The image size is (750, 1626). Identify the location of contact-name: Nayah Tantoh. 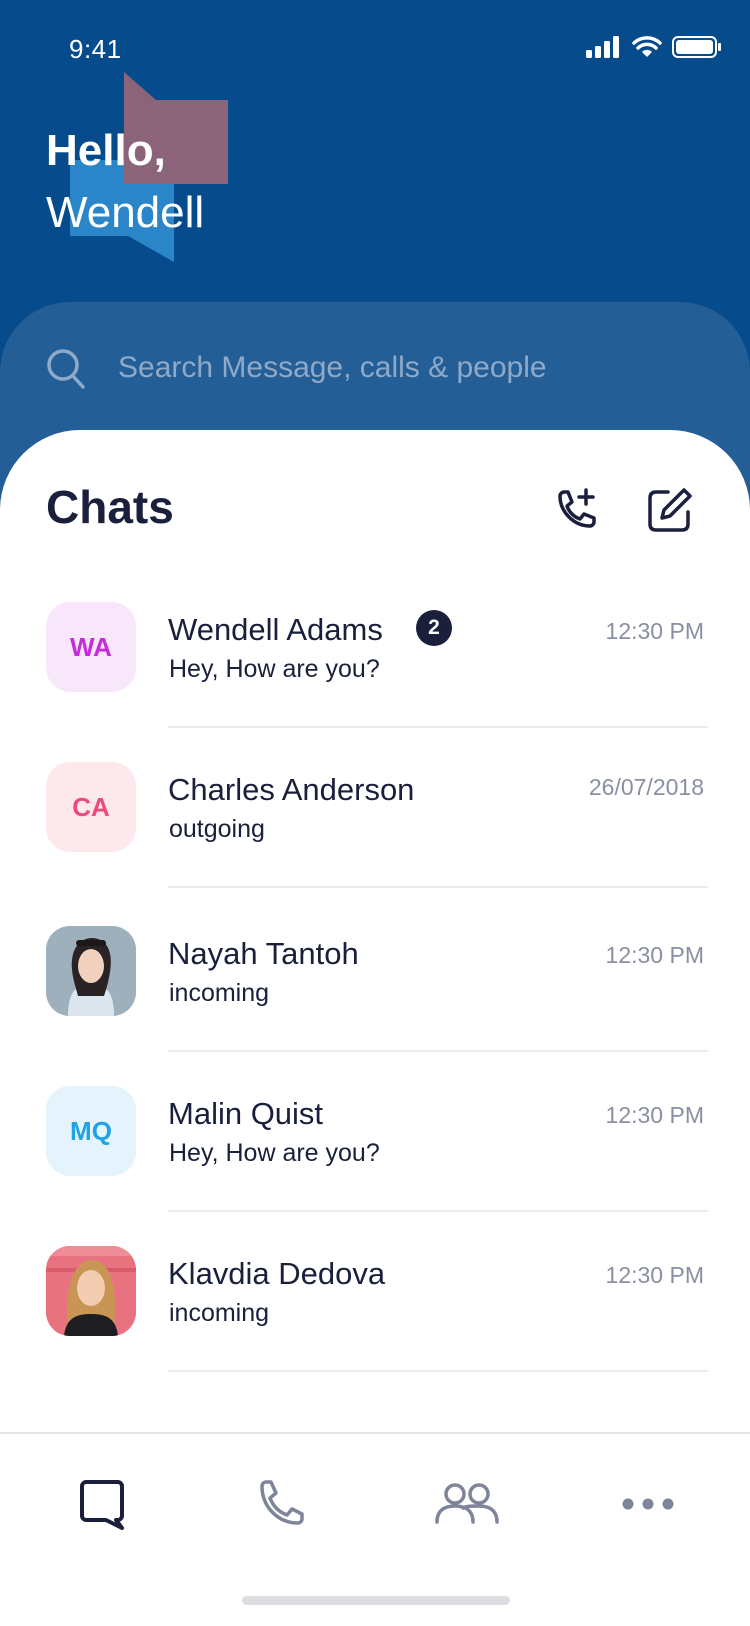
(263, 953).